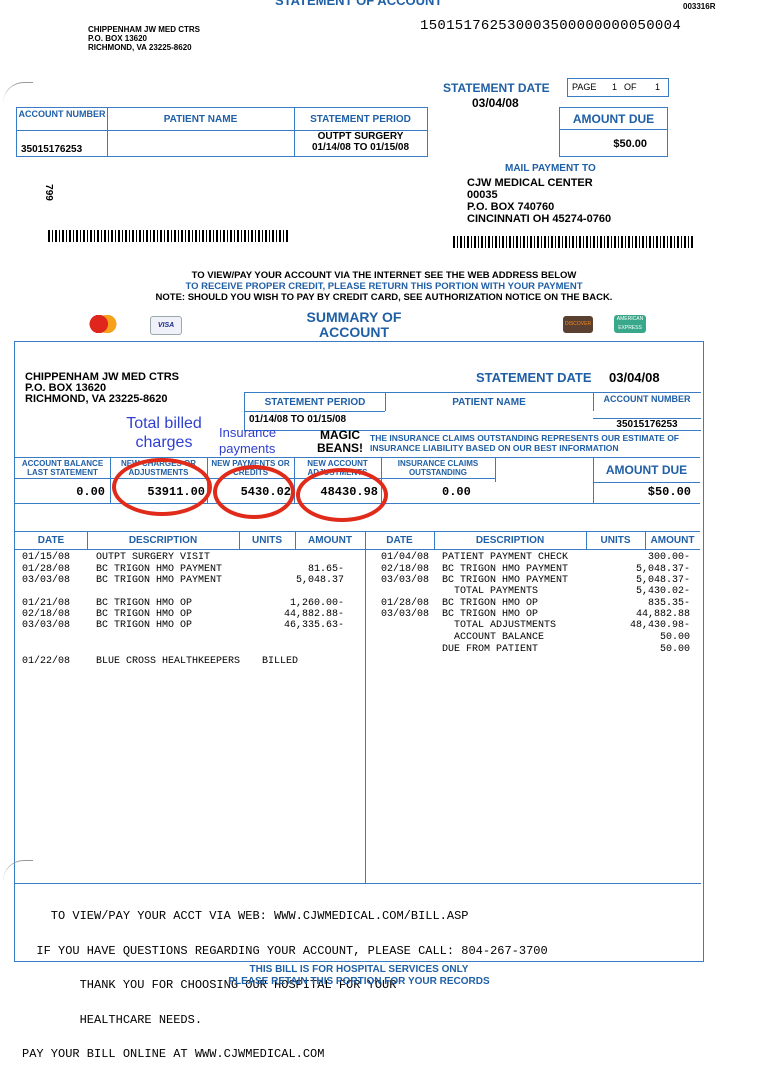  Describe the element at coordinates (62, 468) in the screenshot. I see `col-balance-label: ACCOUNT BALANCE LAST STATEMENT` at that location.